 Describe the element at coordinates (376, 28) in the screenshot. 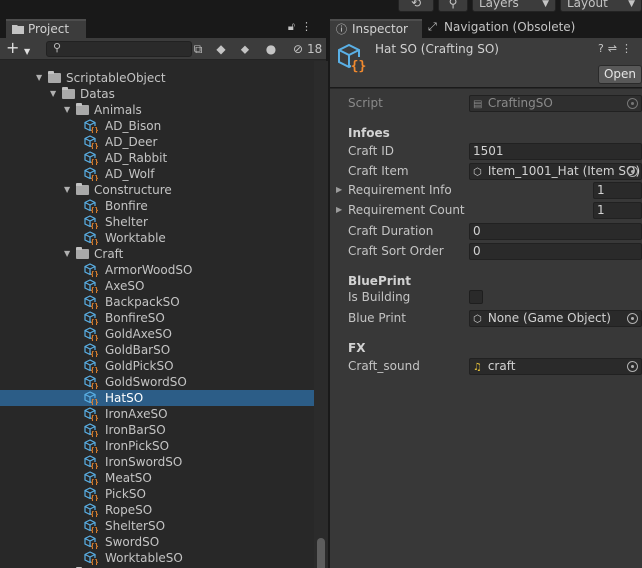

I see `tab-inspector: ⓘ Inspector` at that location.